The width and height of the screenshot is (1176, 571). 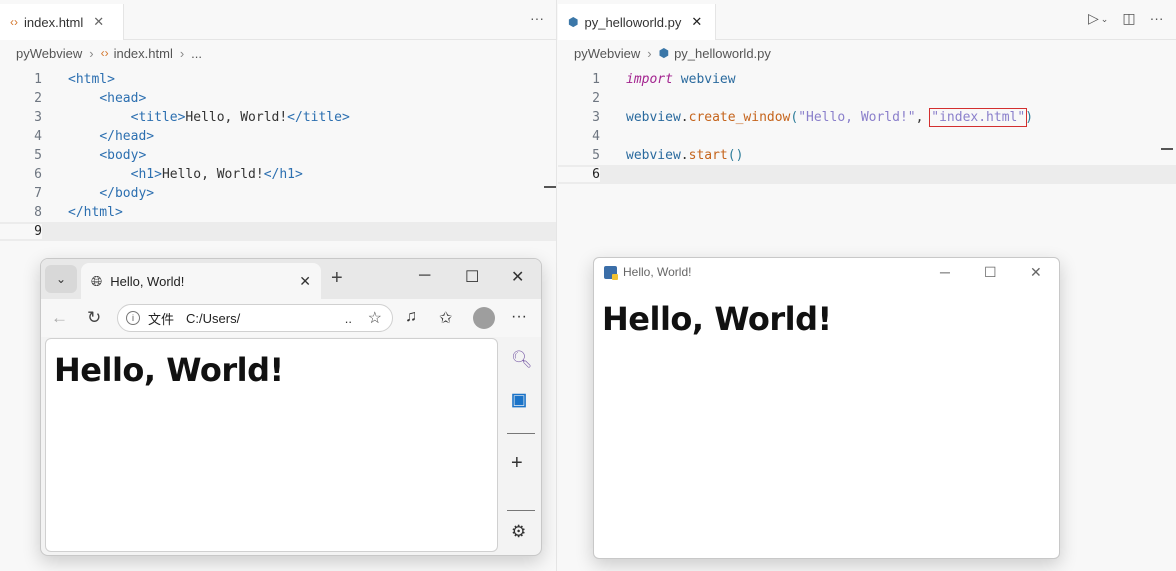 I want to click on line-number: 9, so click(x=21, y=231).